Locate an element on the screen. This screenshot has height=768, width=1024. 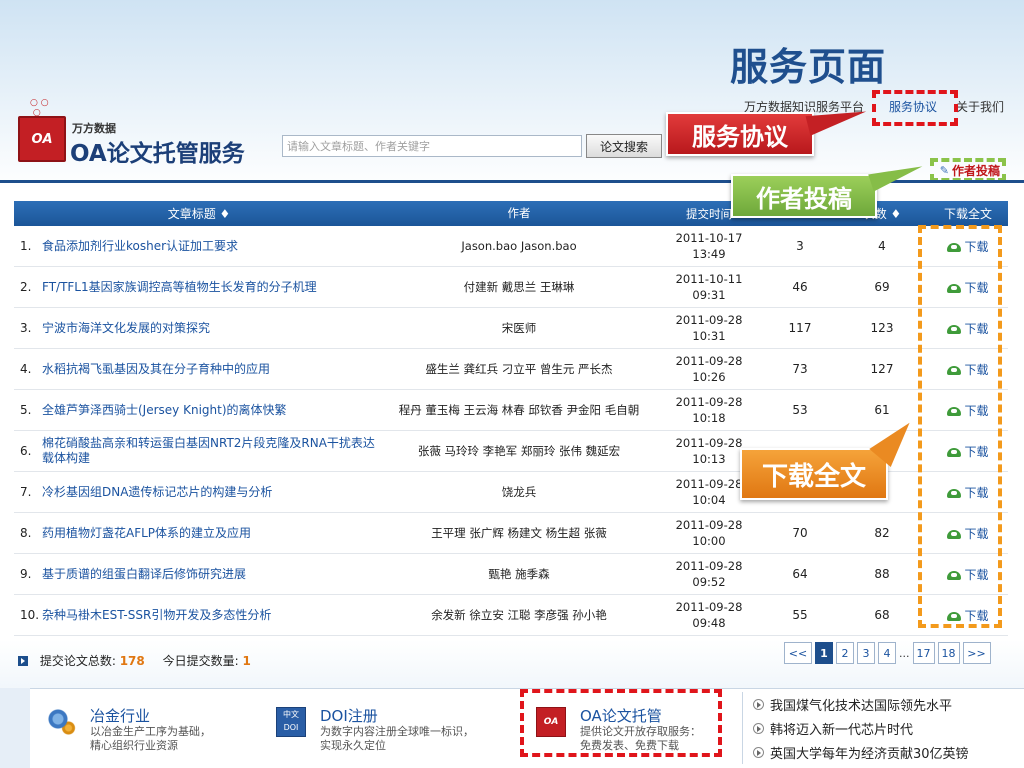
paper-title-link: FT/TFL1基因家族调控高等植物生长发育的分子机理 is located at coordinates (179, 287).